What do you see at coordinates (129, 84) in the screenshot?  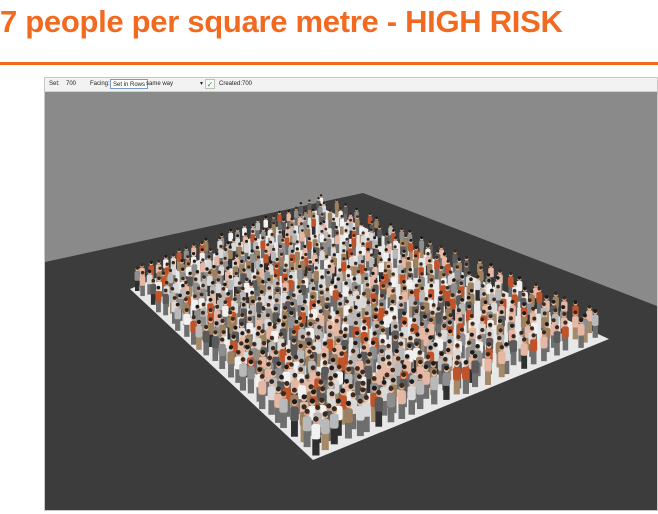 I see `arrangement-select: Set in Rows` at bounding box center [129, 84].